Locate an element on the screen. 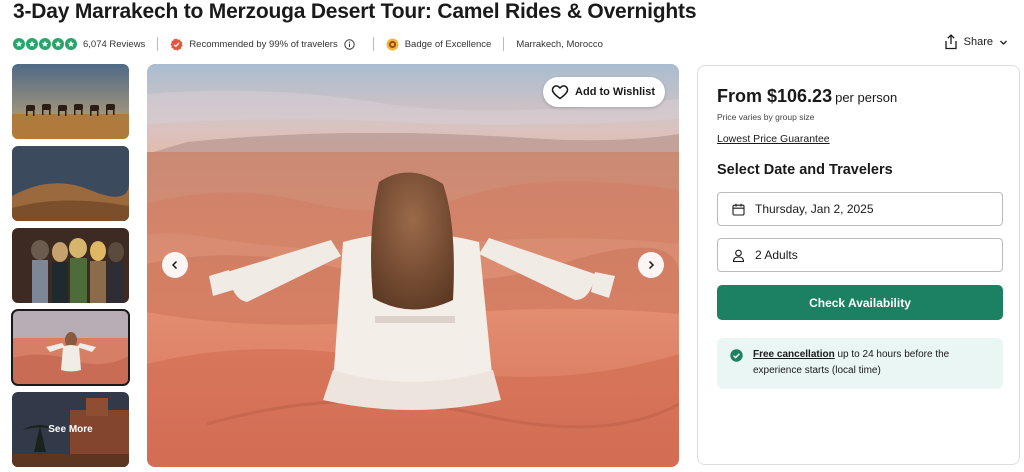 The image size is (1024, 472). price-display: From $106.23 per person is located at coordinates (807, 96).